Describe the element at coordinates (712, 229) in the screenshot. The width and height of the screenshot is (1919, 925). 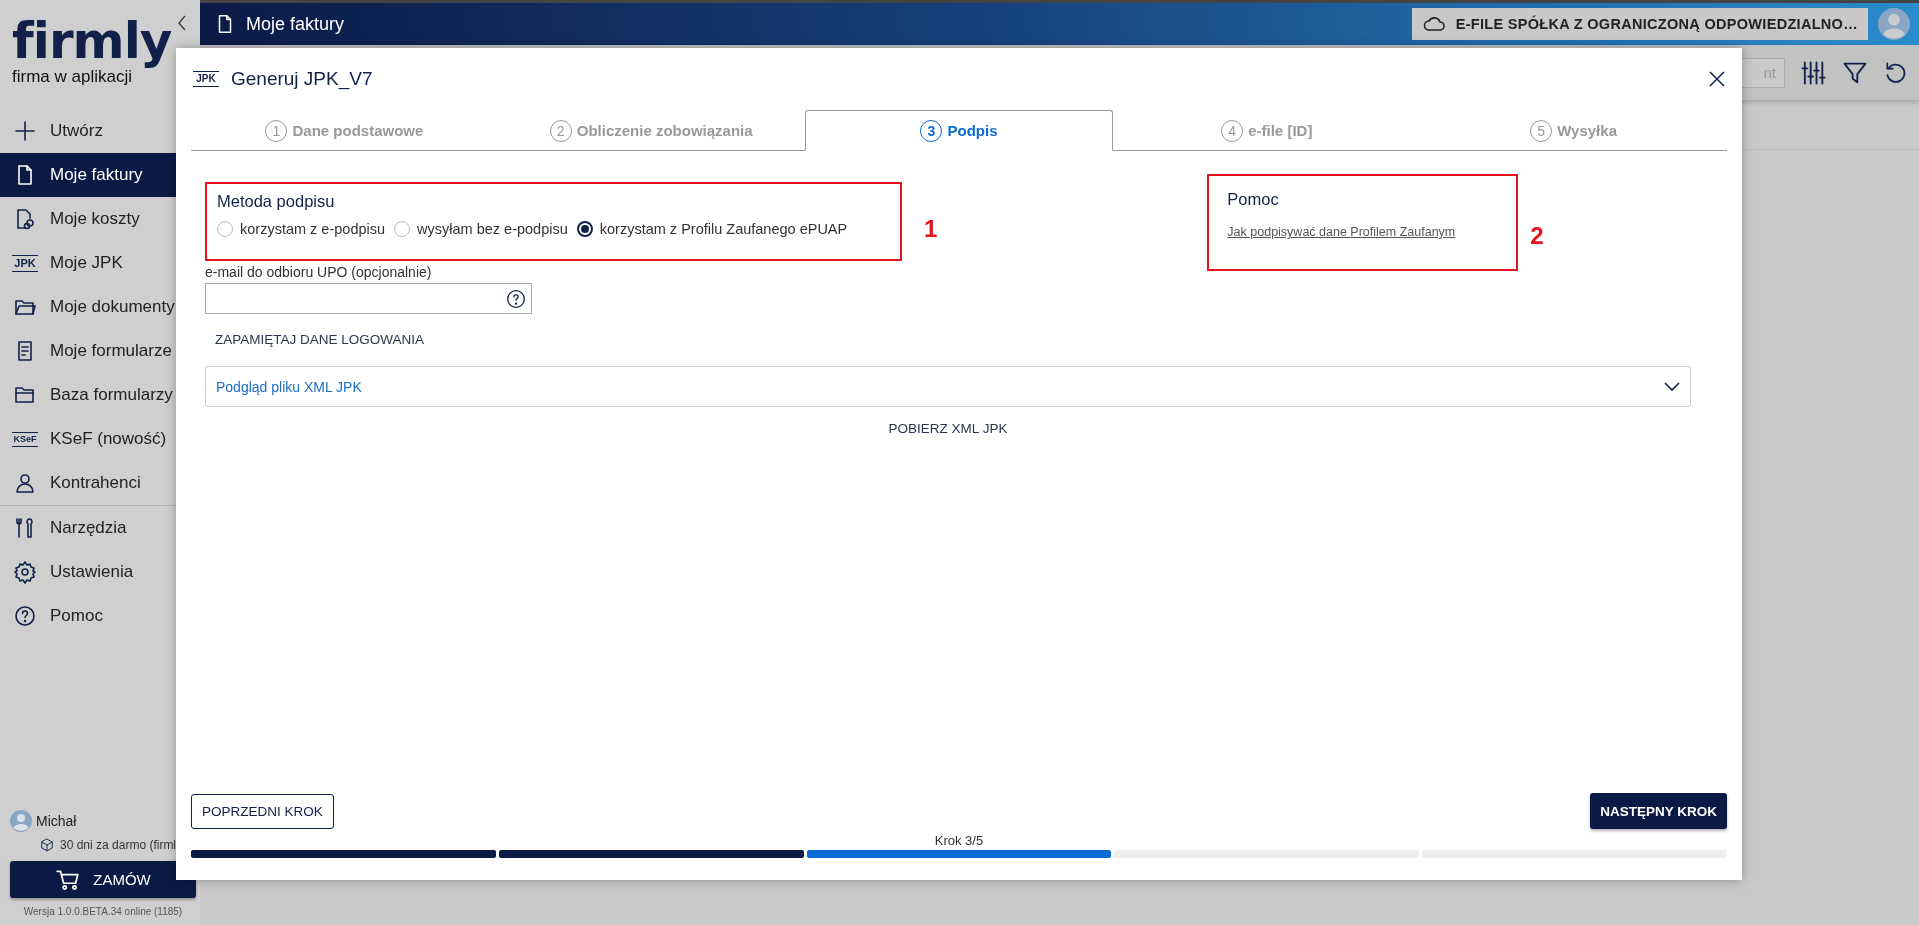
I see `radio-option: korzystam z Profilu Zaufanego ePUAP` at that location.